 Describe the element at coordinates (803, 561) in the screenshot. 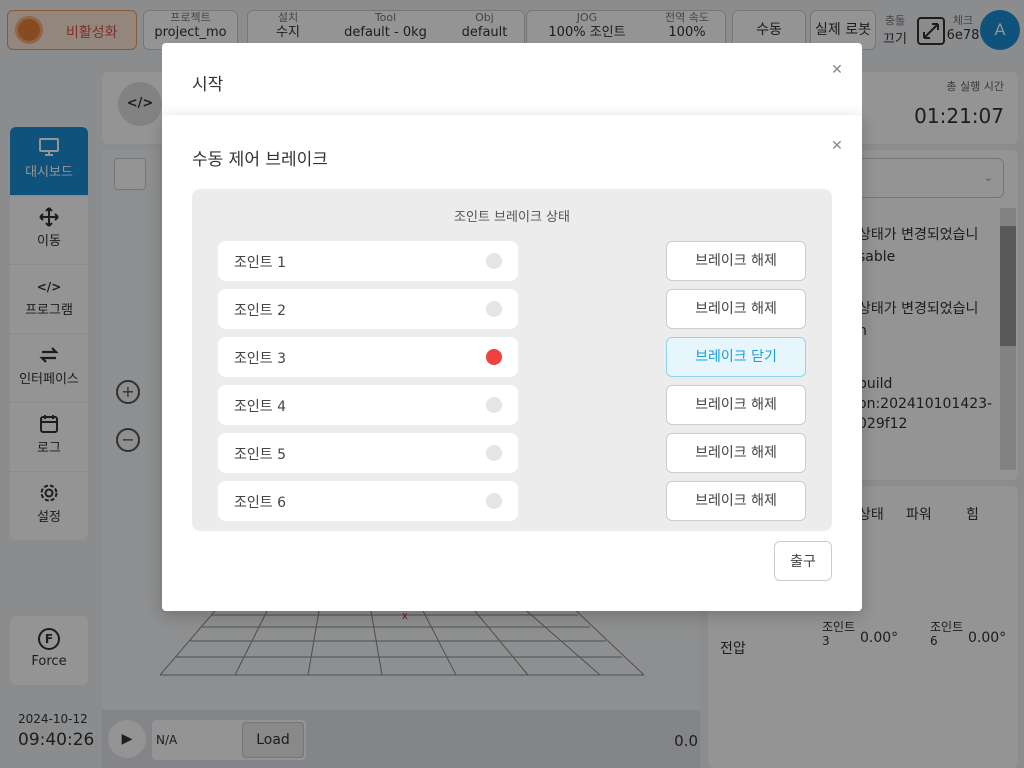

I see `exit-button: 출구` at that location.